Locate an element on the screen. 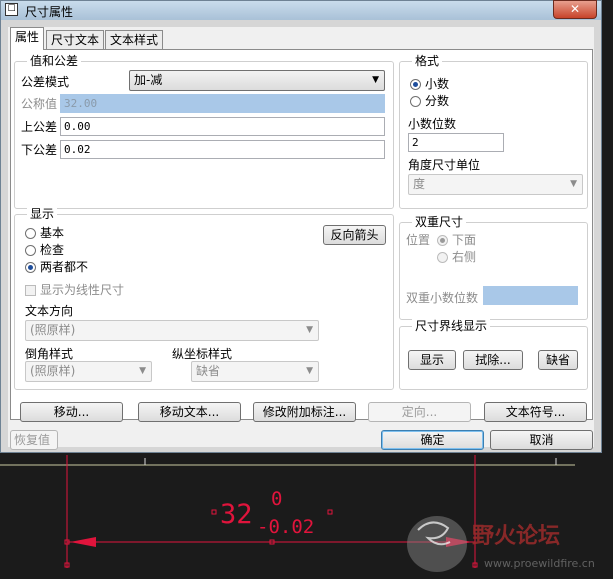 The width and height of the screenshot is (613, 579). ordinate-style-label: 纵坐标样式 is located at coordinates (202, 354).